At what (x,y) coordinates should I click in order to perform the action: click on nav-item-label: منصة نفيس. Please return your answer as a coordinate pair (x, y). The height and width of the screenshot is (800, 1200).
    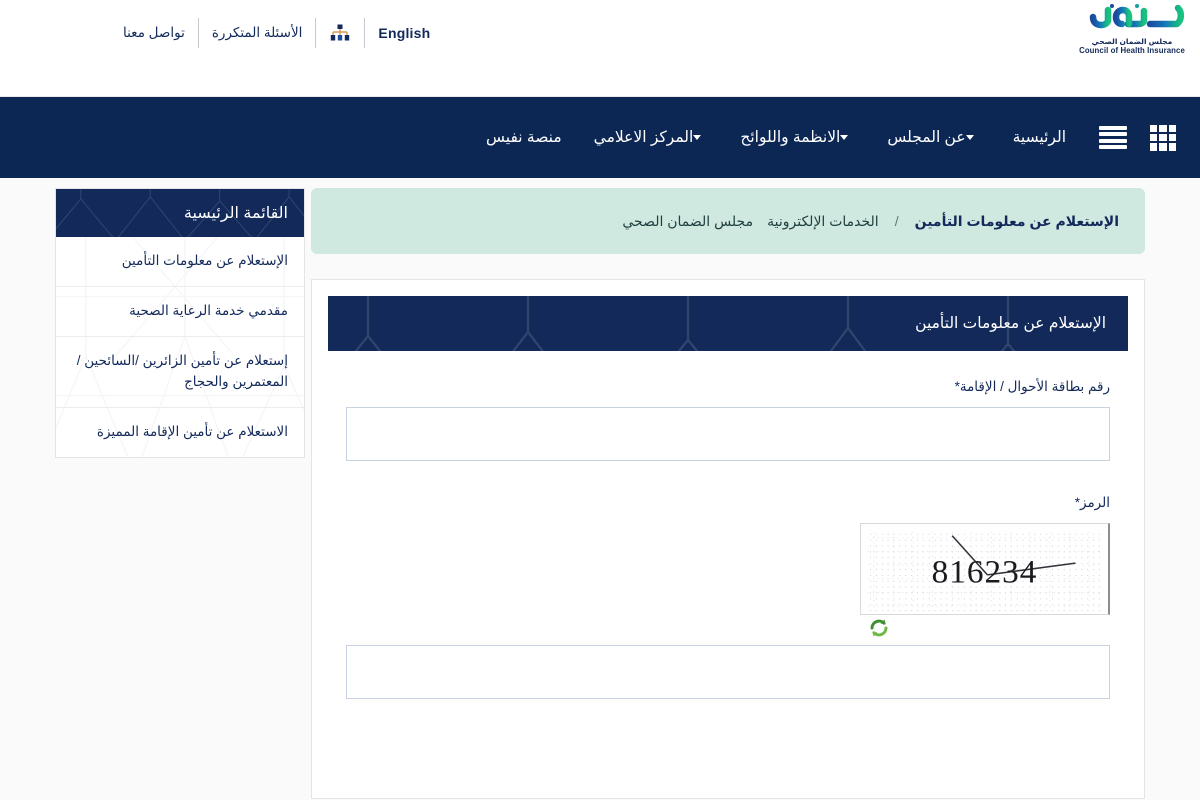
    Looking at the image, I should click on (524, 137).